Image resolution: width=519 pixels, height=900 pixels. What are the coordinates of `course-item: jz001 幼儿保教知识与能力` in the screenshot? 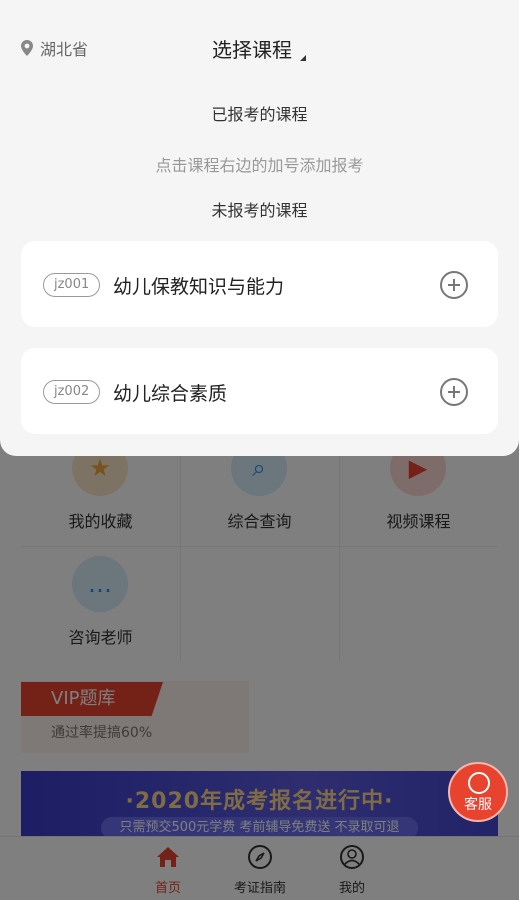 It's located at (259, 284).